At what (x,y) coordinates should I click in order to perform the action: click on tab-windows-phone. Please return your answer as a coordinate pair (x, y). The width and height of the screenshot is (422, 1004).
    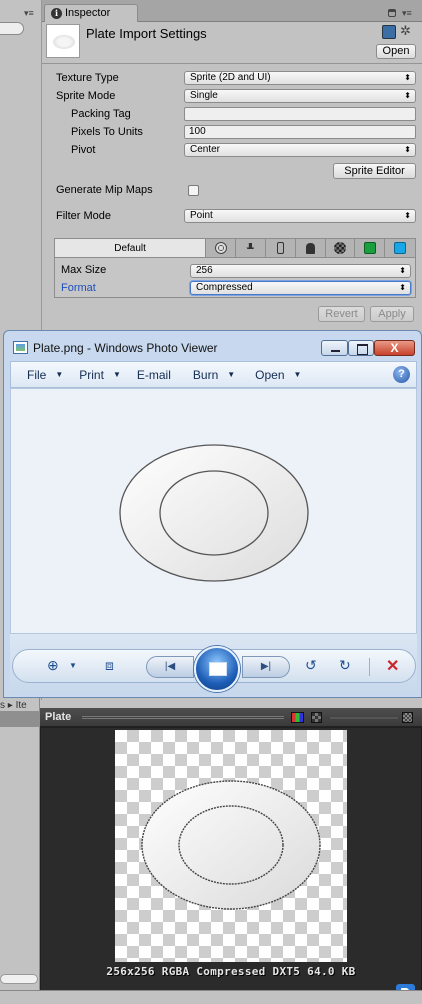
    Looking at the image, I should click on (400, 248).